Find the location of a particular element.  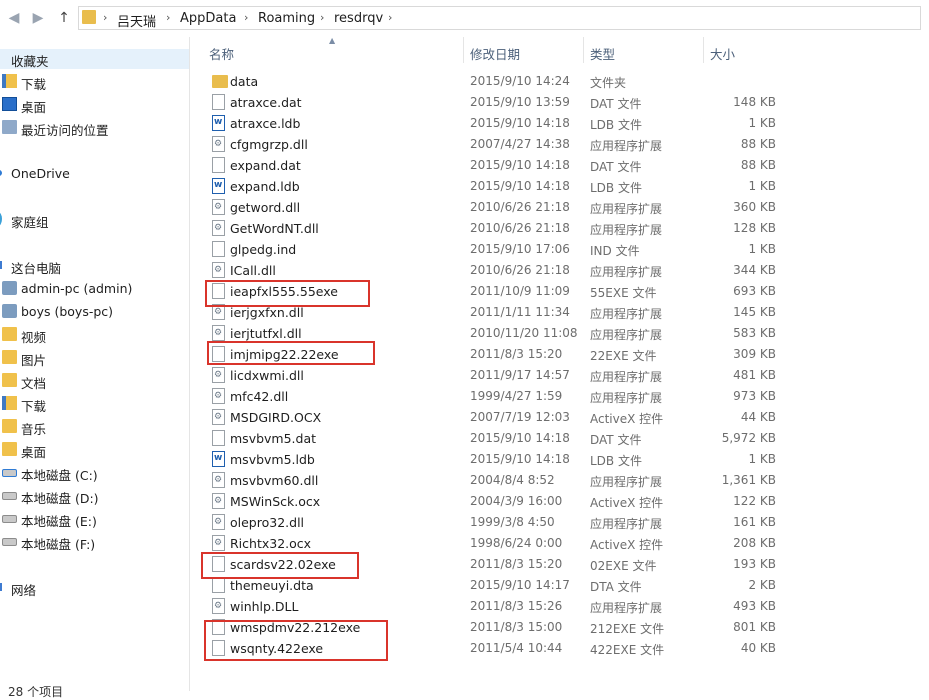

sidebar-item-downloads: 下载 is located at coordinates (94, 82).